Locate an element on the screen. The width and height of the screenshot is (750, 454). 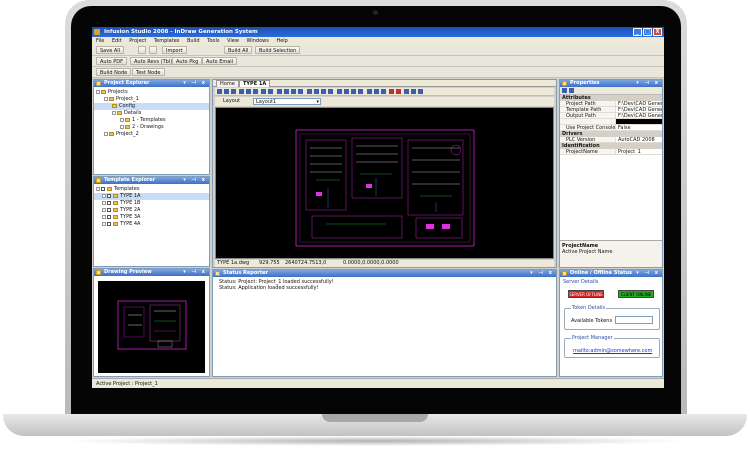
tab-home: Home is located at coordinates (227, 83).